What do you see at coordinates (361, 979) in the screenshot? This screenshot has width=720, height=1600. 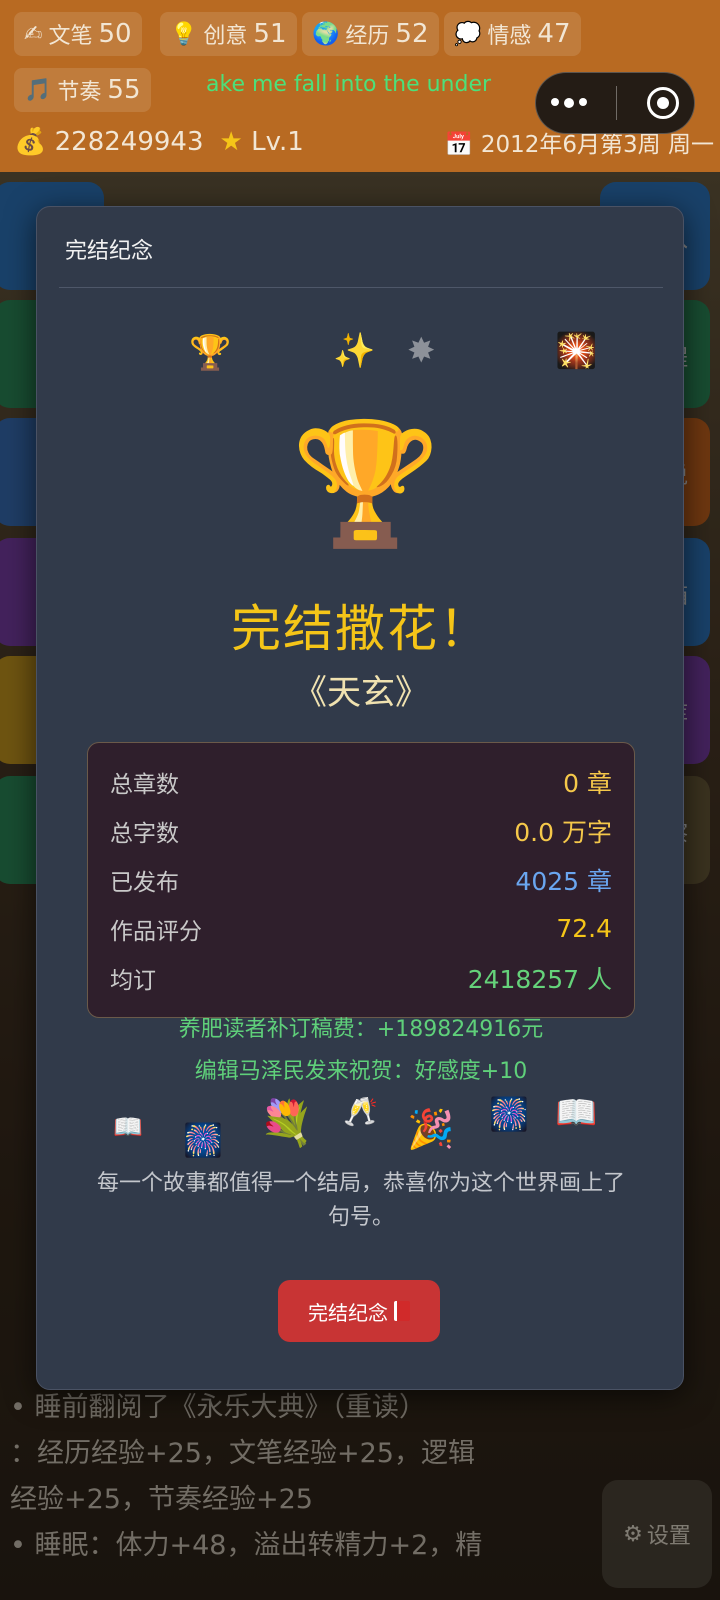 I see `stat-row-subscribers: 均订 2418257 人` at bounding box center [361, 979].